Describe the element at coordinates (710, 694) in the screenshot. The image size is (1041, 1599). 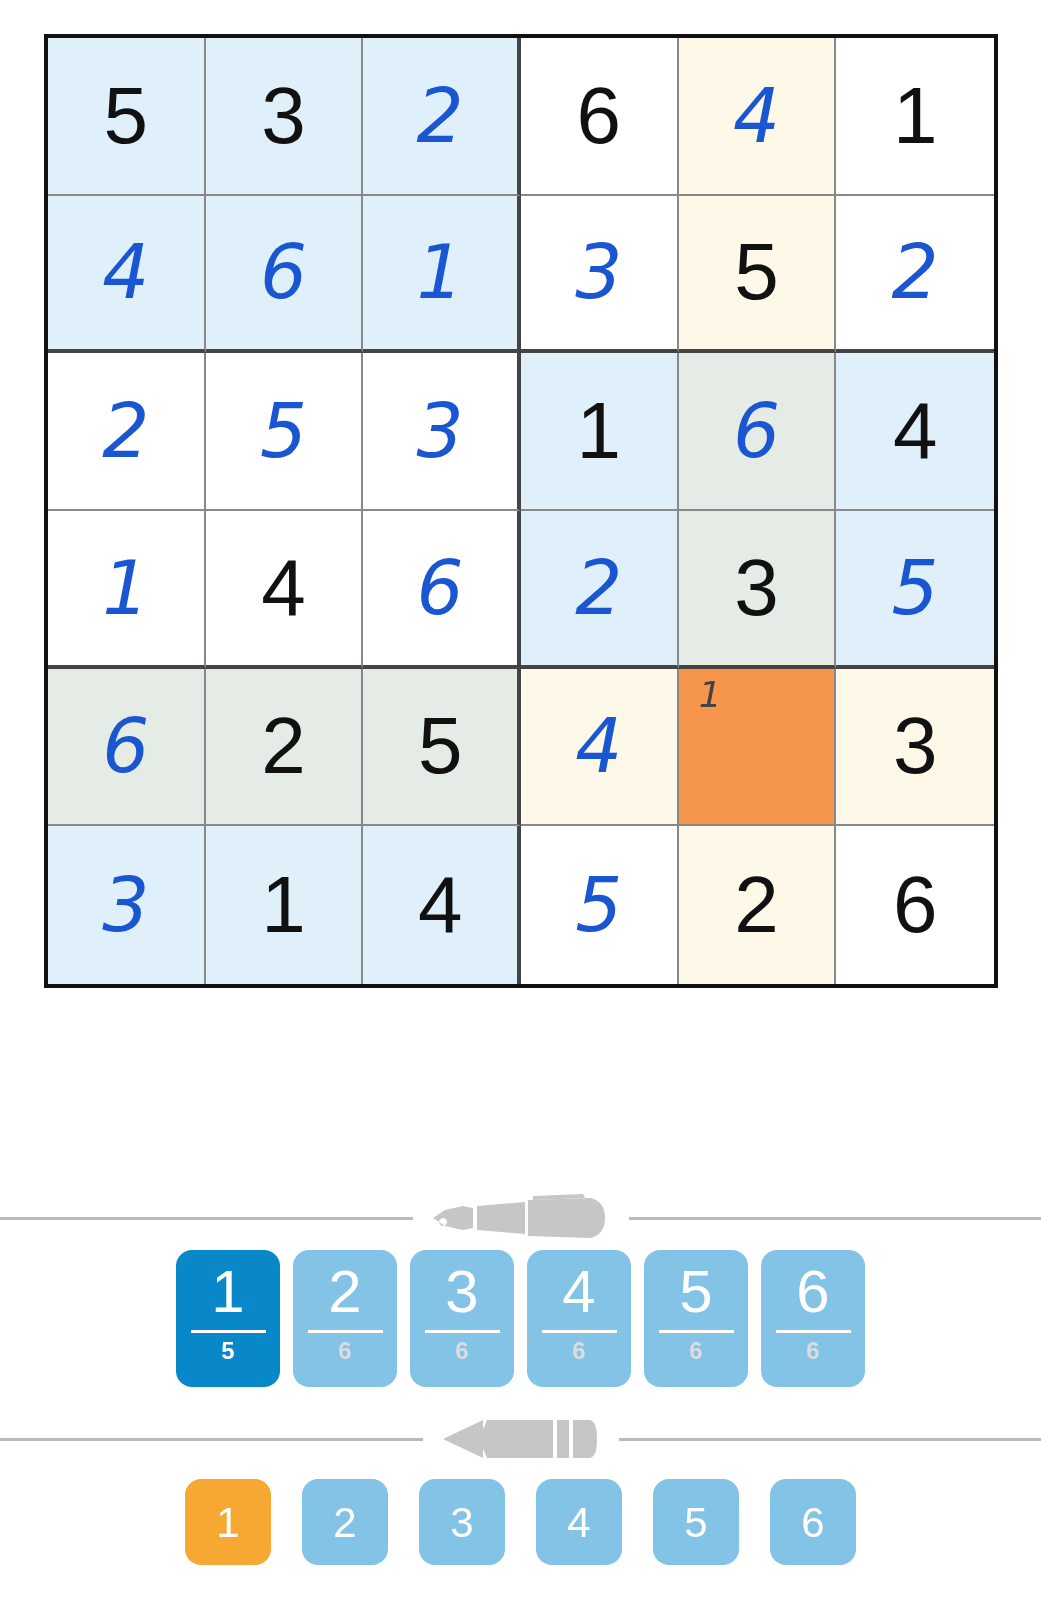
I see `pencil-note: 1` at that location.